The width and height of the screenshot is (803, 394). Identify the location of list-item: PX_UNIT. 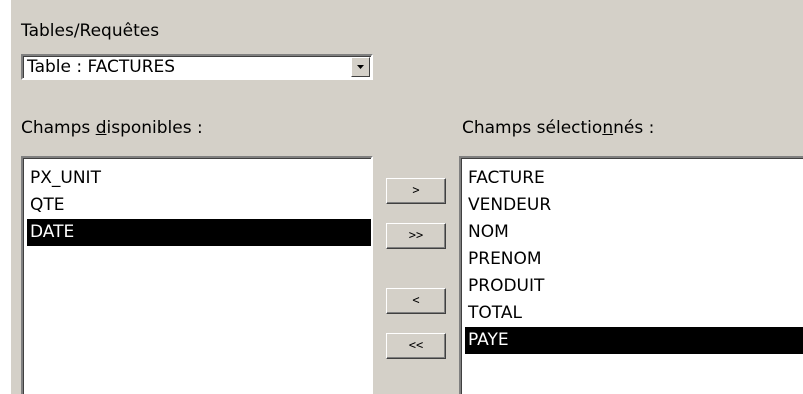
(199, 178).